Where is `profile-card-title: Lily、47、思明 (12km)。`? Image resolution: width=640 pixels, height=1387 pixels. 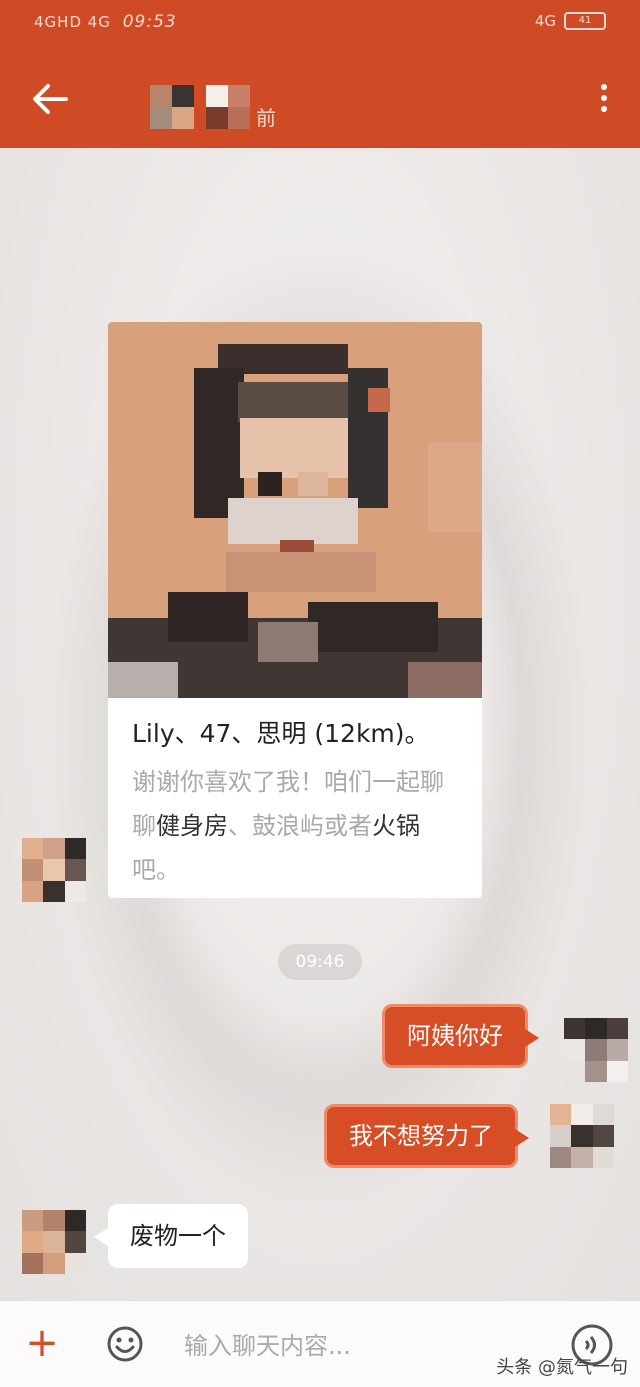
profile-card-title: Lily、47、思明 (12km)。 is located at coordinates (281, 733).